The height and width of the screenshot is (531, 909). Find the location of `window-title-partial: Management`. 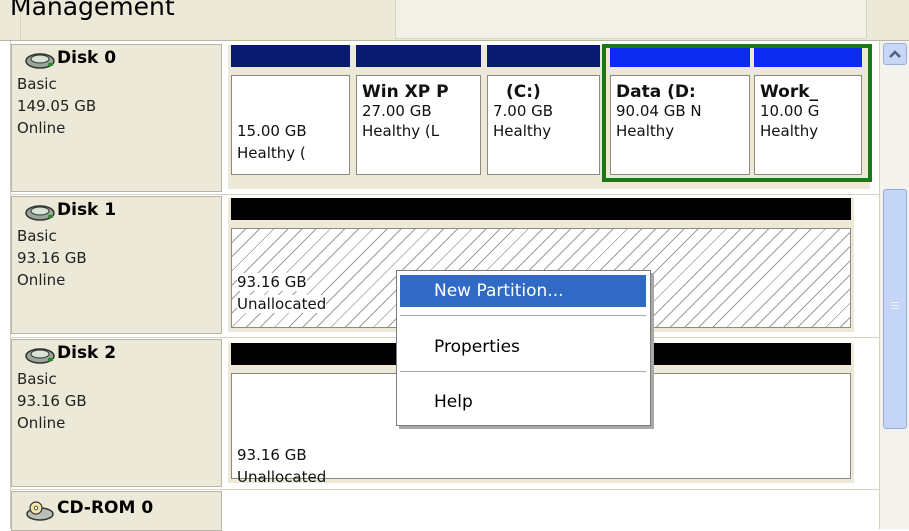

window-title-partial: Management is located at coordinates (92, 10).